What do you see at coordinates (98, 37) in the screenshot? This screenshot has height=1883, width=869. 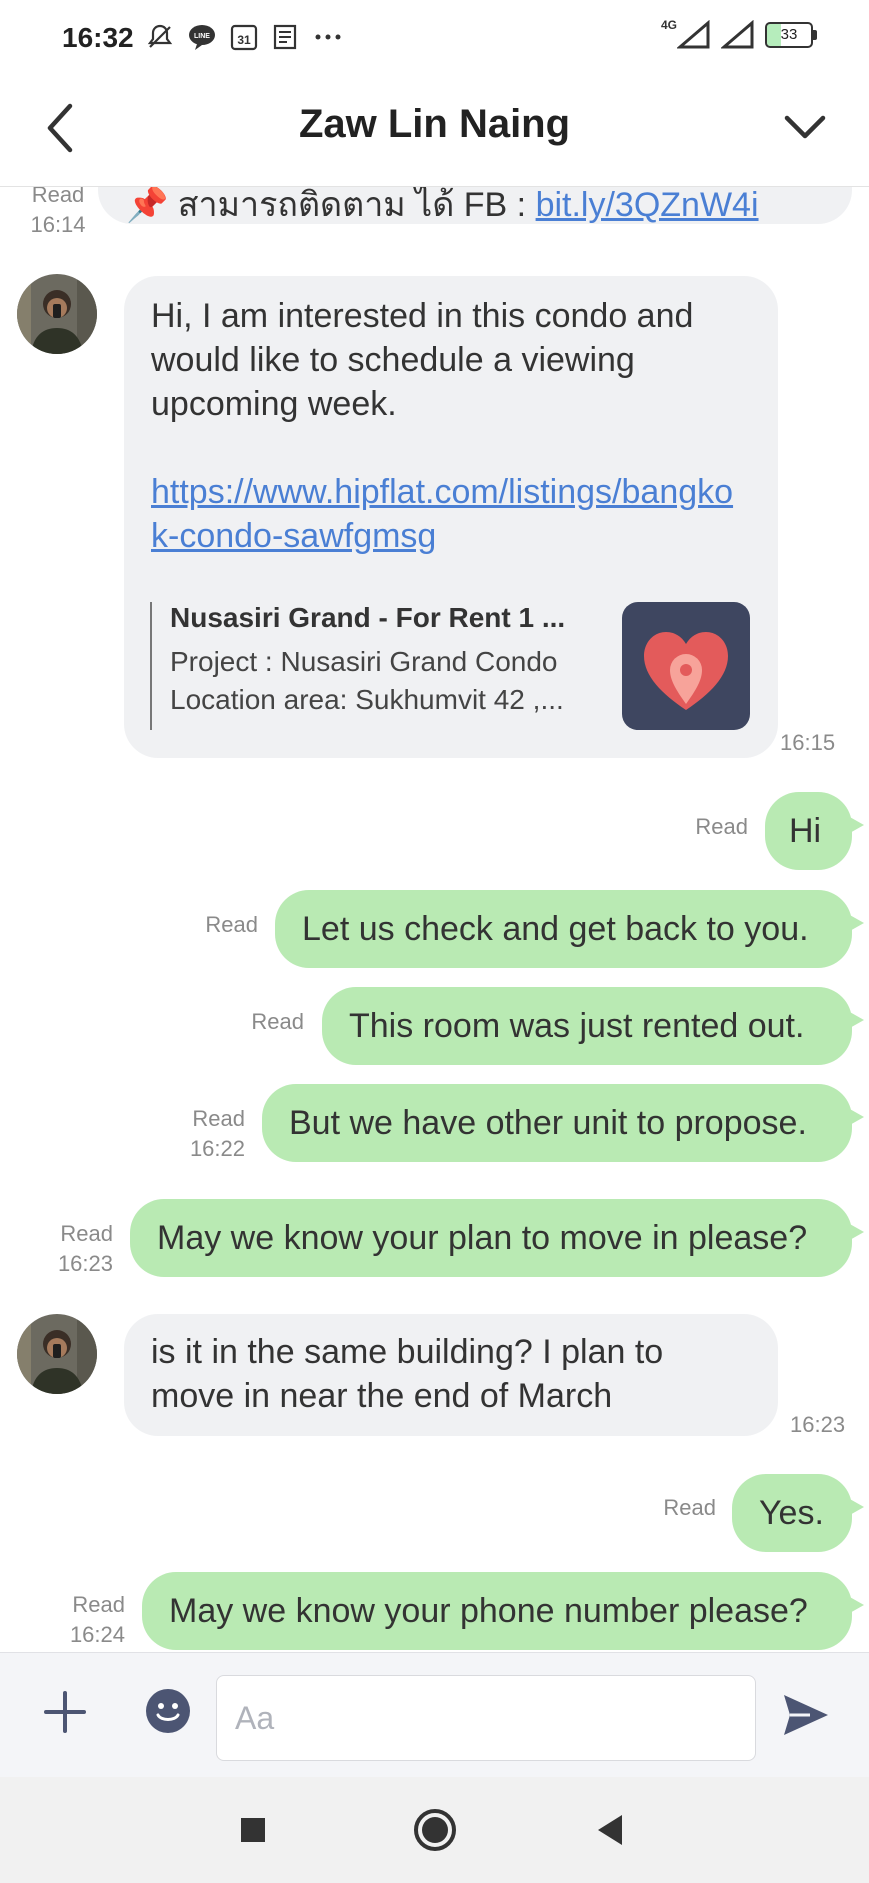 I see `status-time: 16:32` at bounding box center [98, 37].